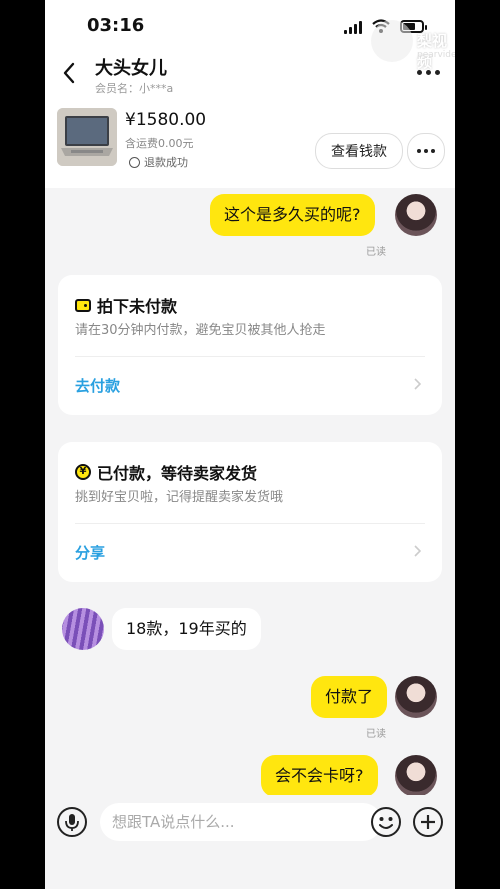 Image resolution: width=500 pixels, height=889 pixels. I want to click on chat-title: 大头女儿, so click(131, 68).